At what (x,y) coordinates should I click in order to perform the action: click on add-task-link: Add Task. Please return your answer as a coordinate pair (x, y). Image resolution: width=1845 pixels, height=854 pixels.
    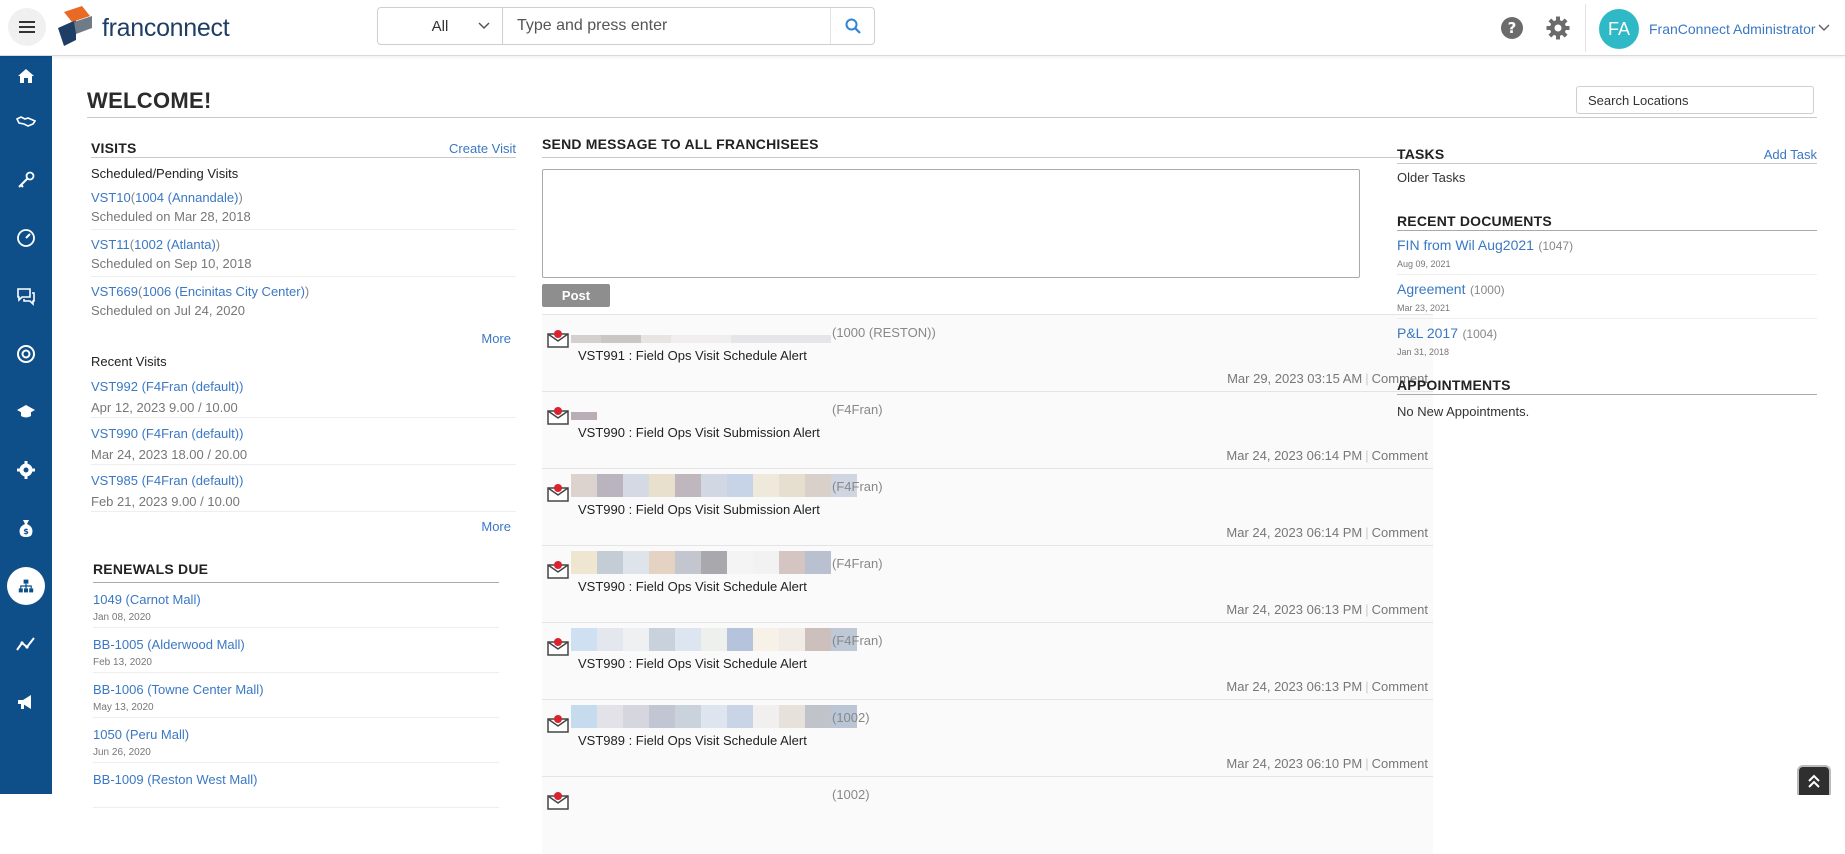
    Looking at the image, I should click on (1790, 154).